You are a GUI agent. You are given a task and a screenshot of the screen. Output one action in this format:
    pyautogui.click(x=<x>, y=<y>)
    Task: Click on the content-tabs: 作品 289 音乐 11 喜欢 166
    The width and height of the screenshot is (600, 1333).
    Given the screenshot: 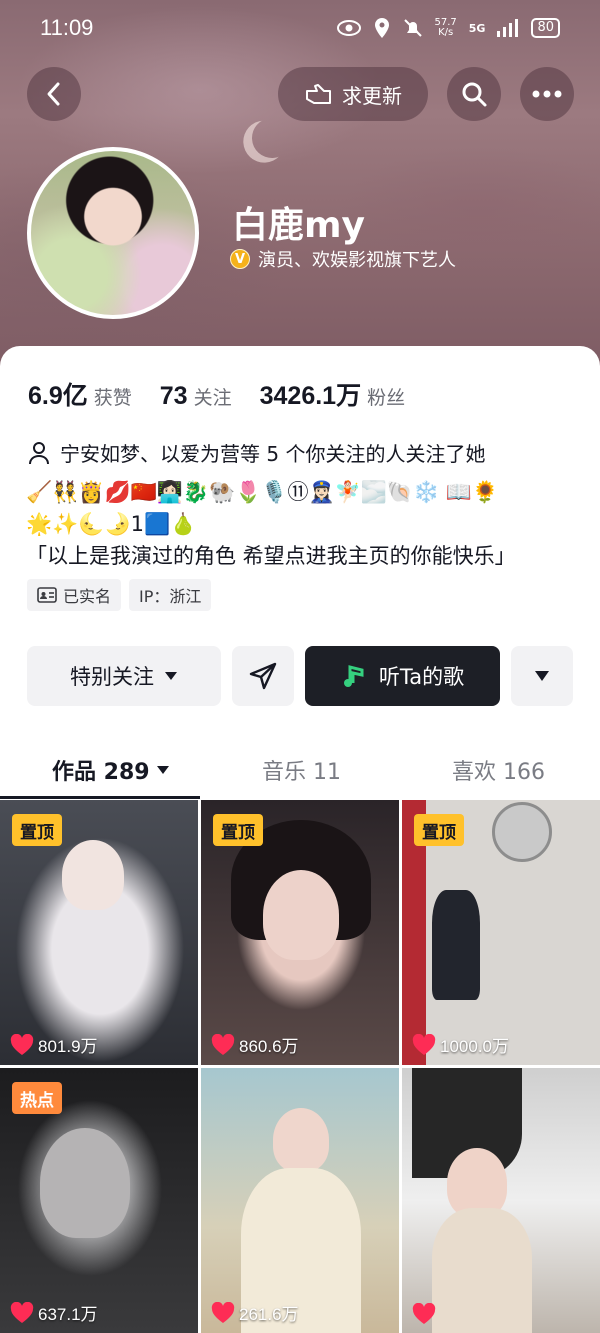 What is the action you would take?
    pyautogui.click(x=300, y=774)
    